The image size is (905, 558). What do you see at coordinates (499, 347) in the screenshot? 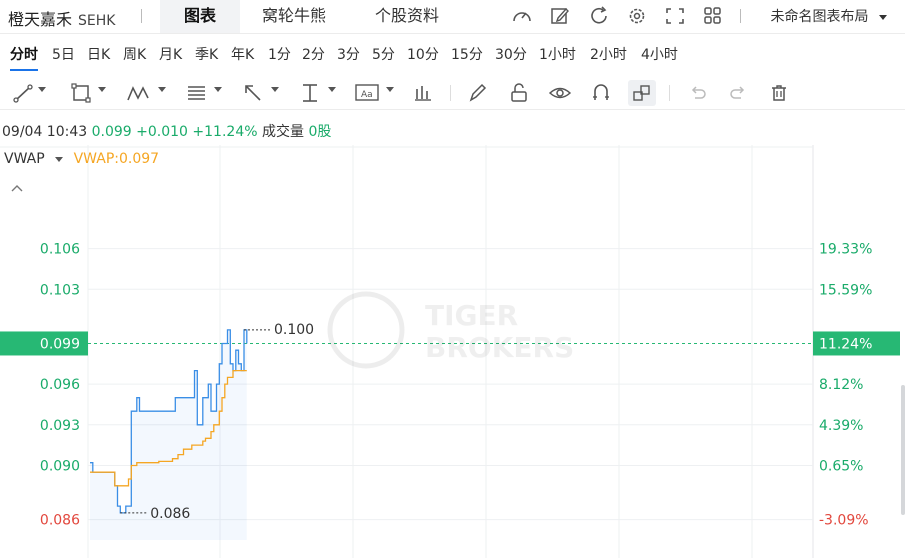
I see `watermark-text: BROKERS` at bounding box center [499, 347].